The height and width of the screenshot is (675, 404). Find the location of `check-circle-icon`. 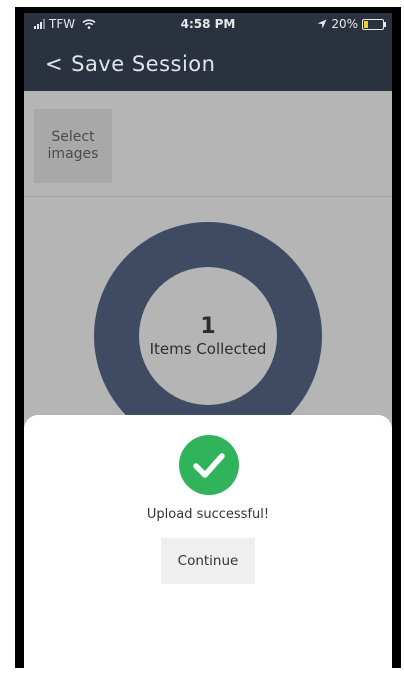

check-circle-icon is located at coordinates (209, 465).